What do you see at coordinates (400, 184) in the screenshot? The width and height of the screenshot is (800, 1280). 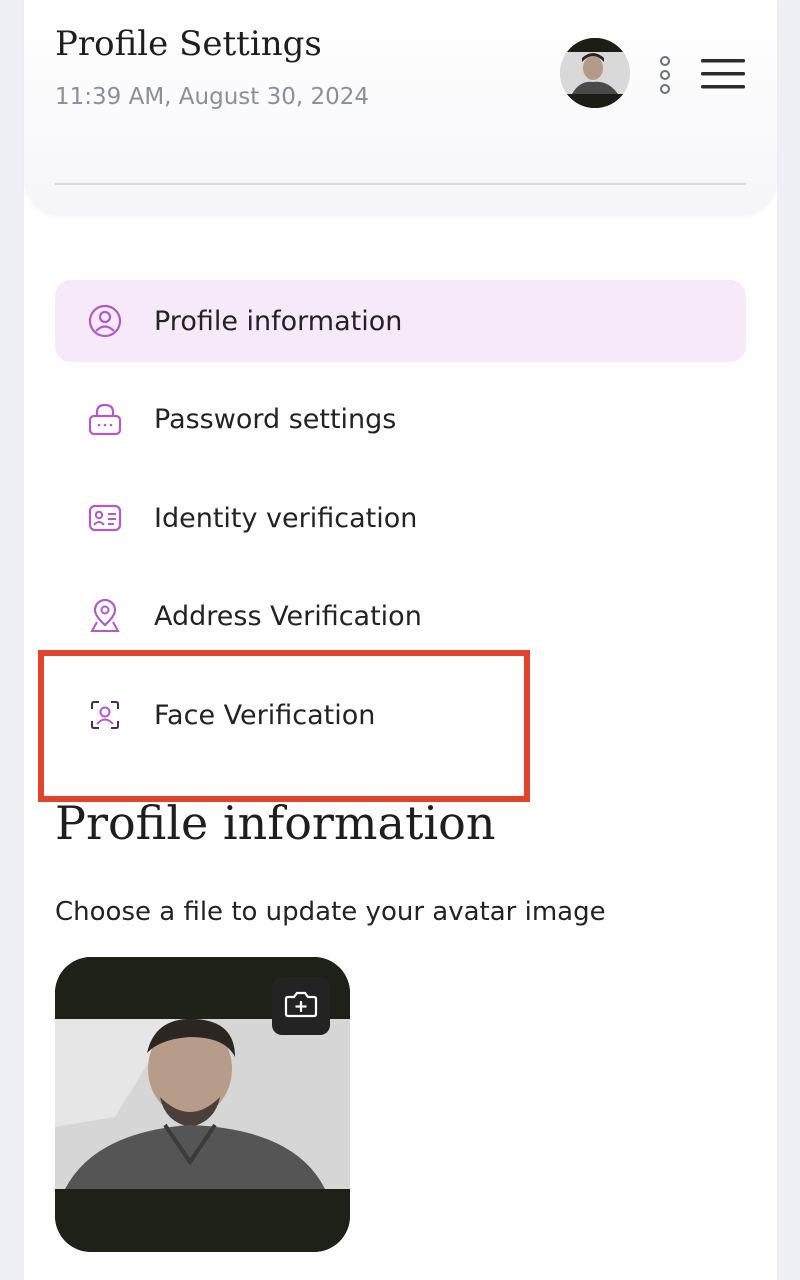 I see `header-divider` at bounding box center [400, 184].